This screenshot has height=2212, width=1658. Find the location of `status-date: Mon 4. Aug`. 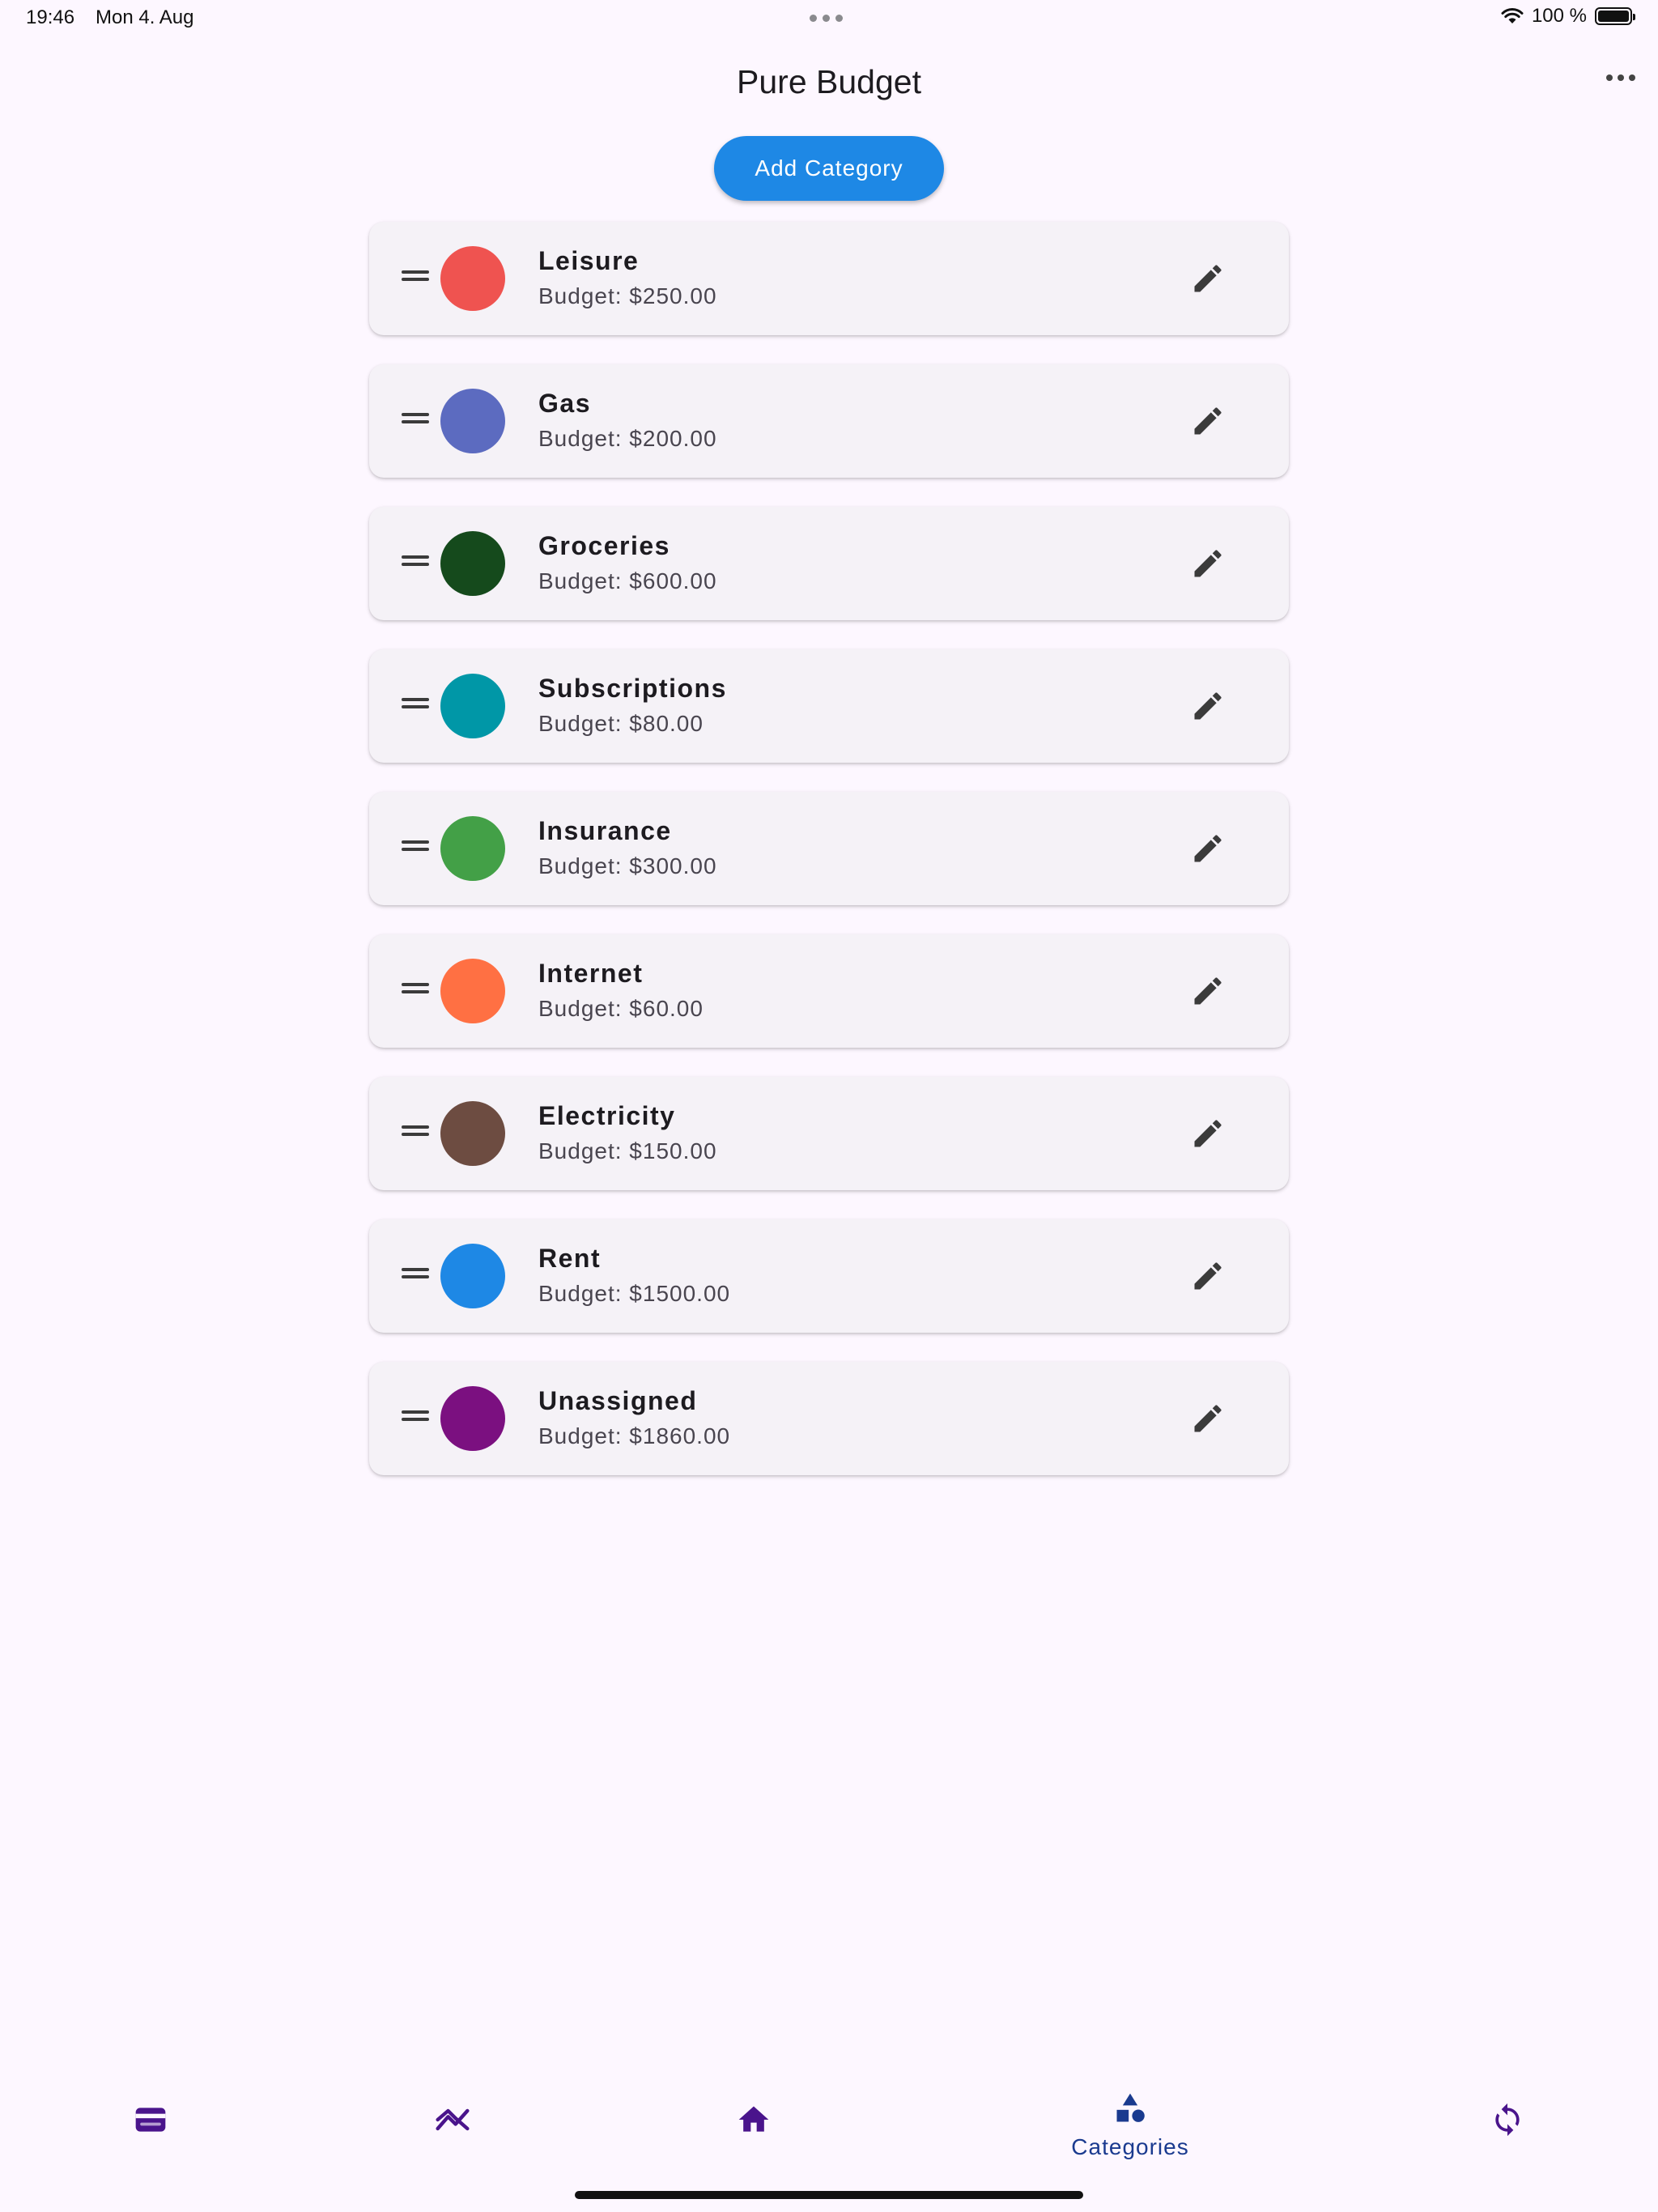

status-date: Mon 4. Aug is located at coordinates (145, 17).